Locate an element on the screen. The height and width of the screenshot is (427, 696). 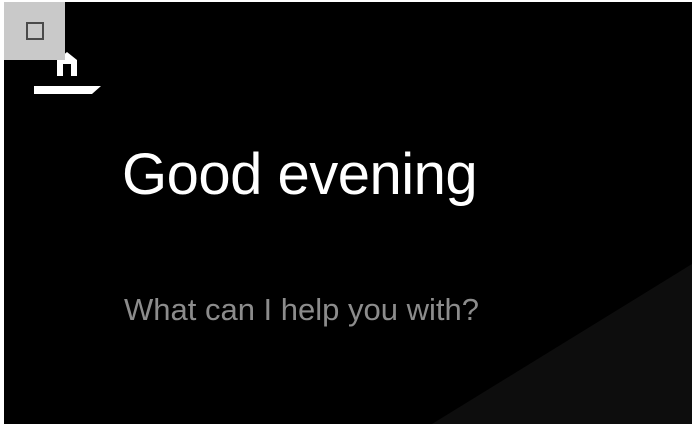
corner-shading is located at coordinates (562, 344).